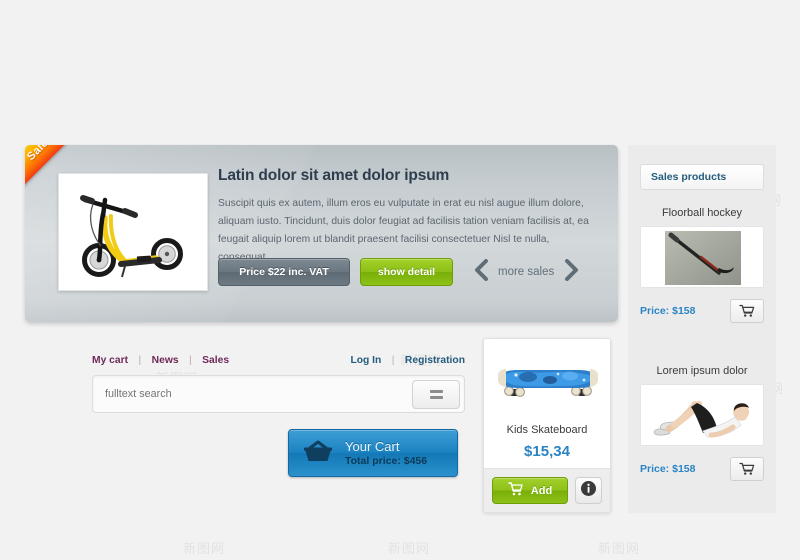  I want to click on hero-product-image, so click(133, 232).